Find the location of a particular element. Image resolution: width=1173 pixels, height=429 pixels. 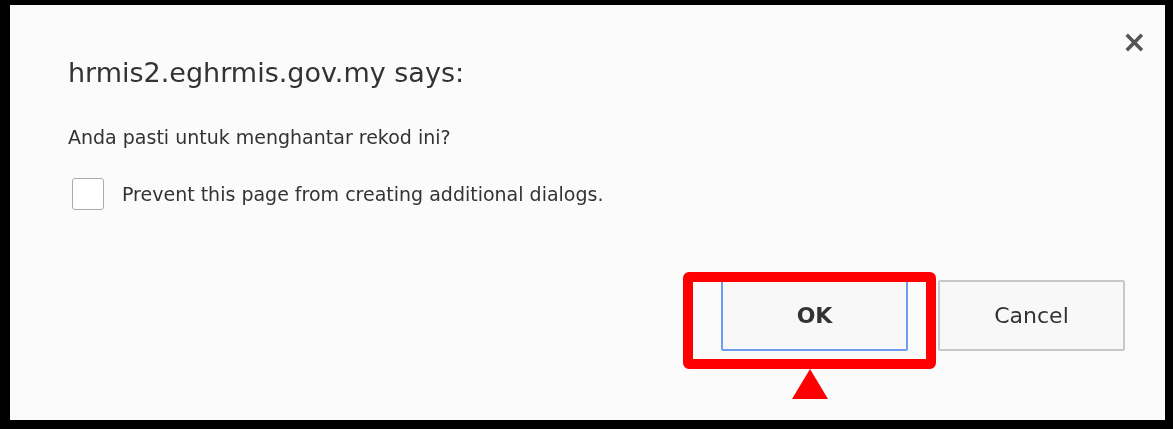

close-button: × is located at coordinates (1134, 57).